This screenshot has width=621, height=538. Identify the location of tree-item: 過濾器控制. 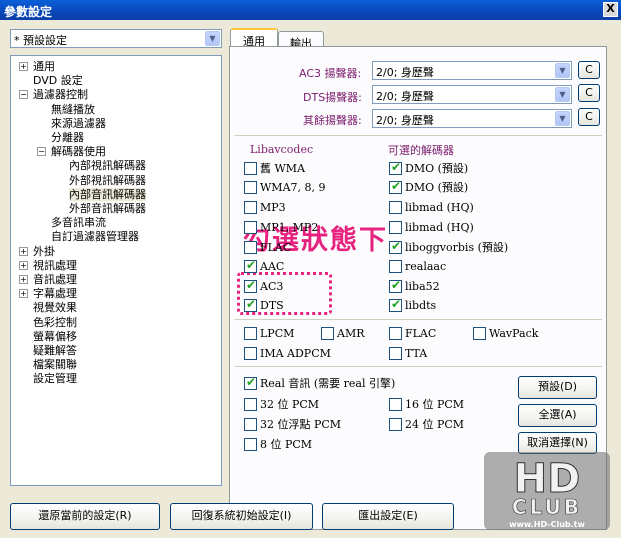
(60, 94).